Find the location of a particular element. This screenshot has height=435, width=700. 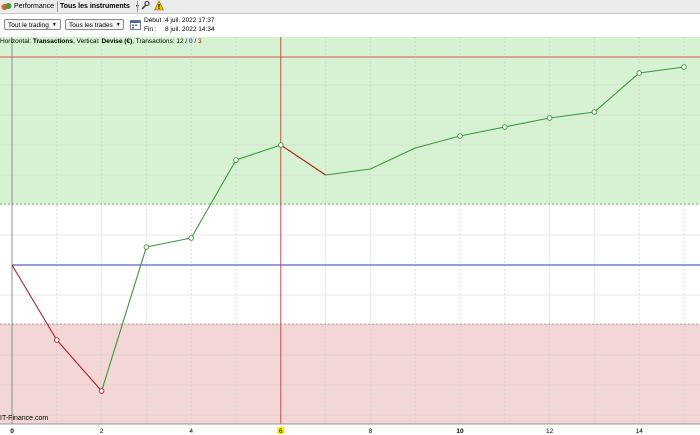

x-tick-label: 0 is located at coordinates (12, 431).